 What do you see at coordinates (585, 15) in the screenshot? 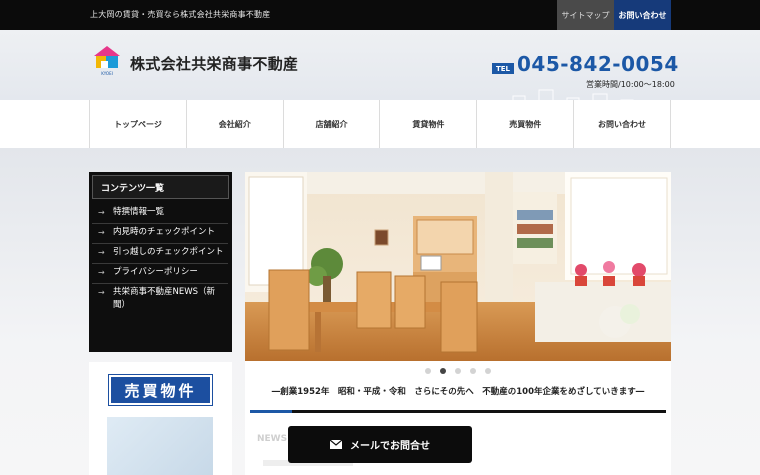
I see `sitemap-button: サイトマップ` at bounding box center [585, 15].